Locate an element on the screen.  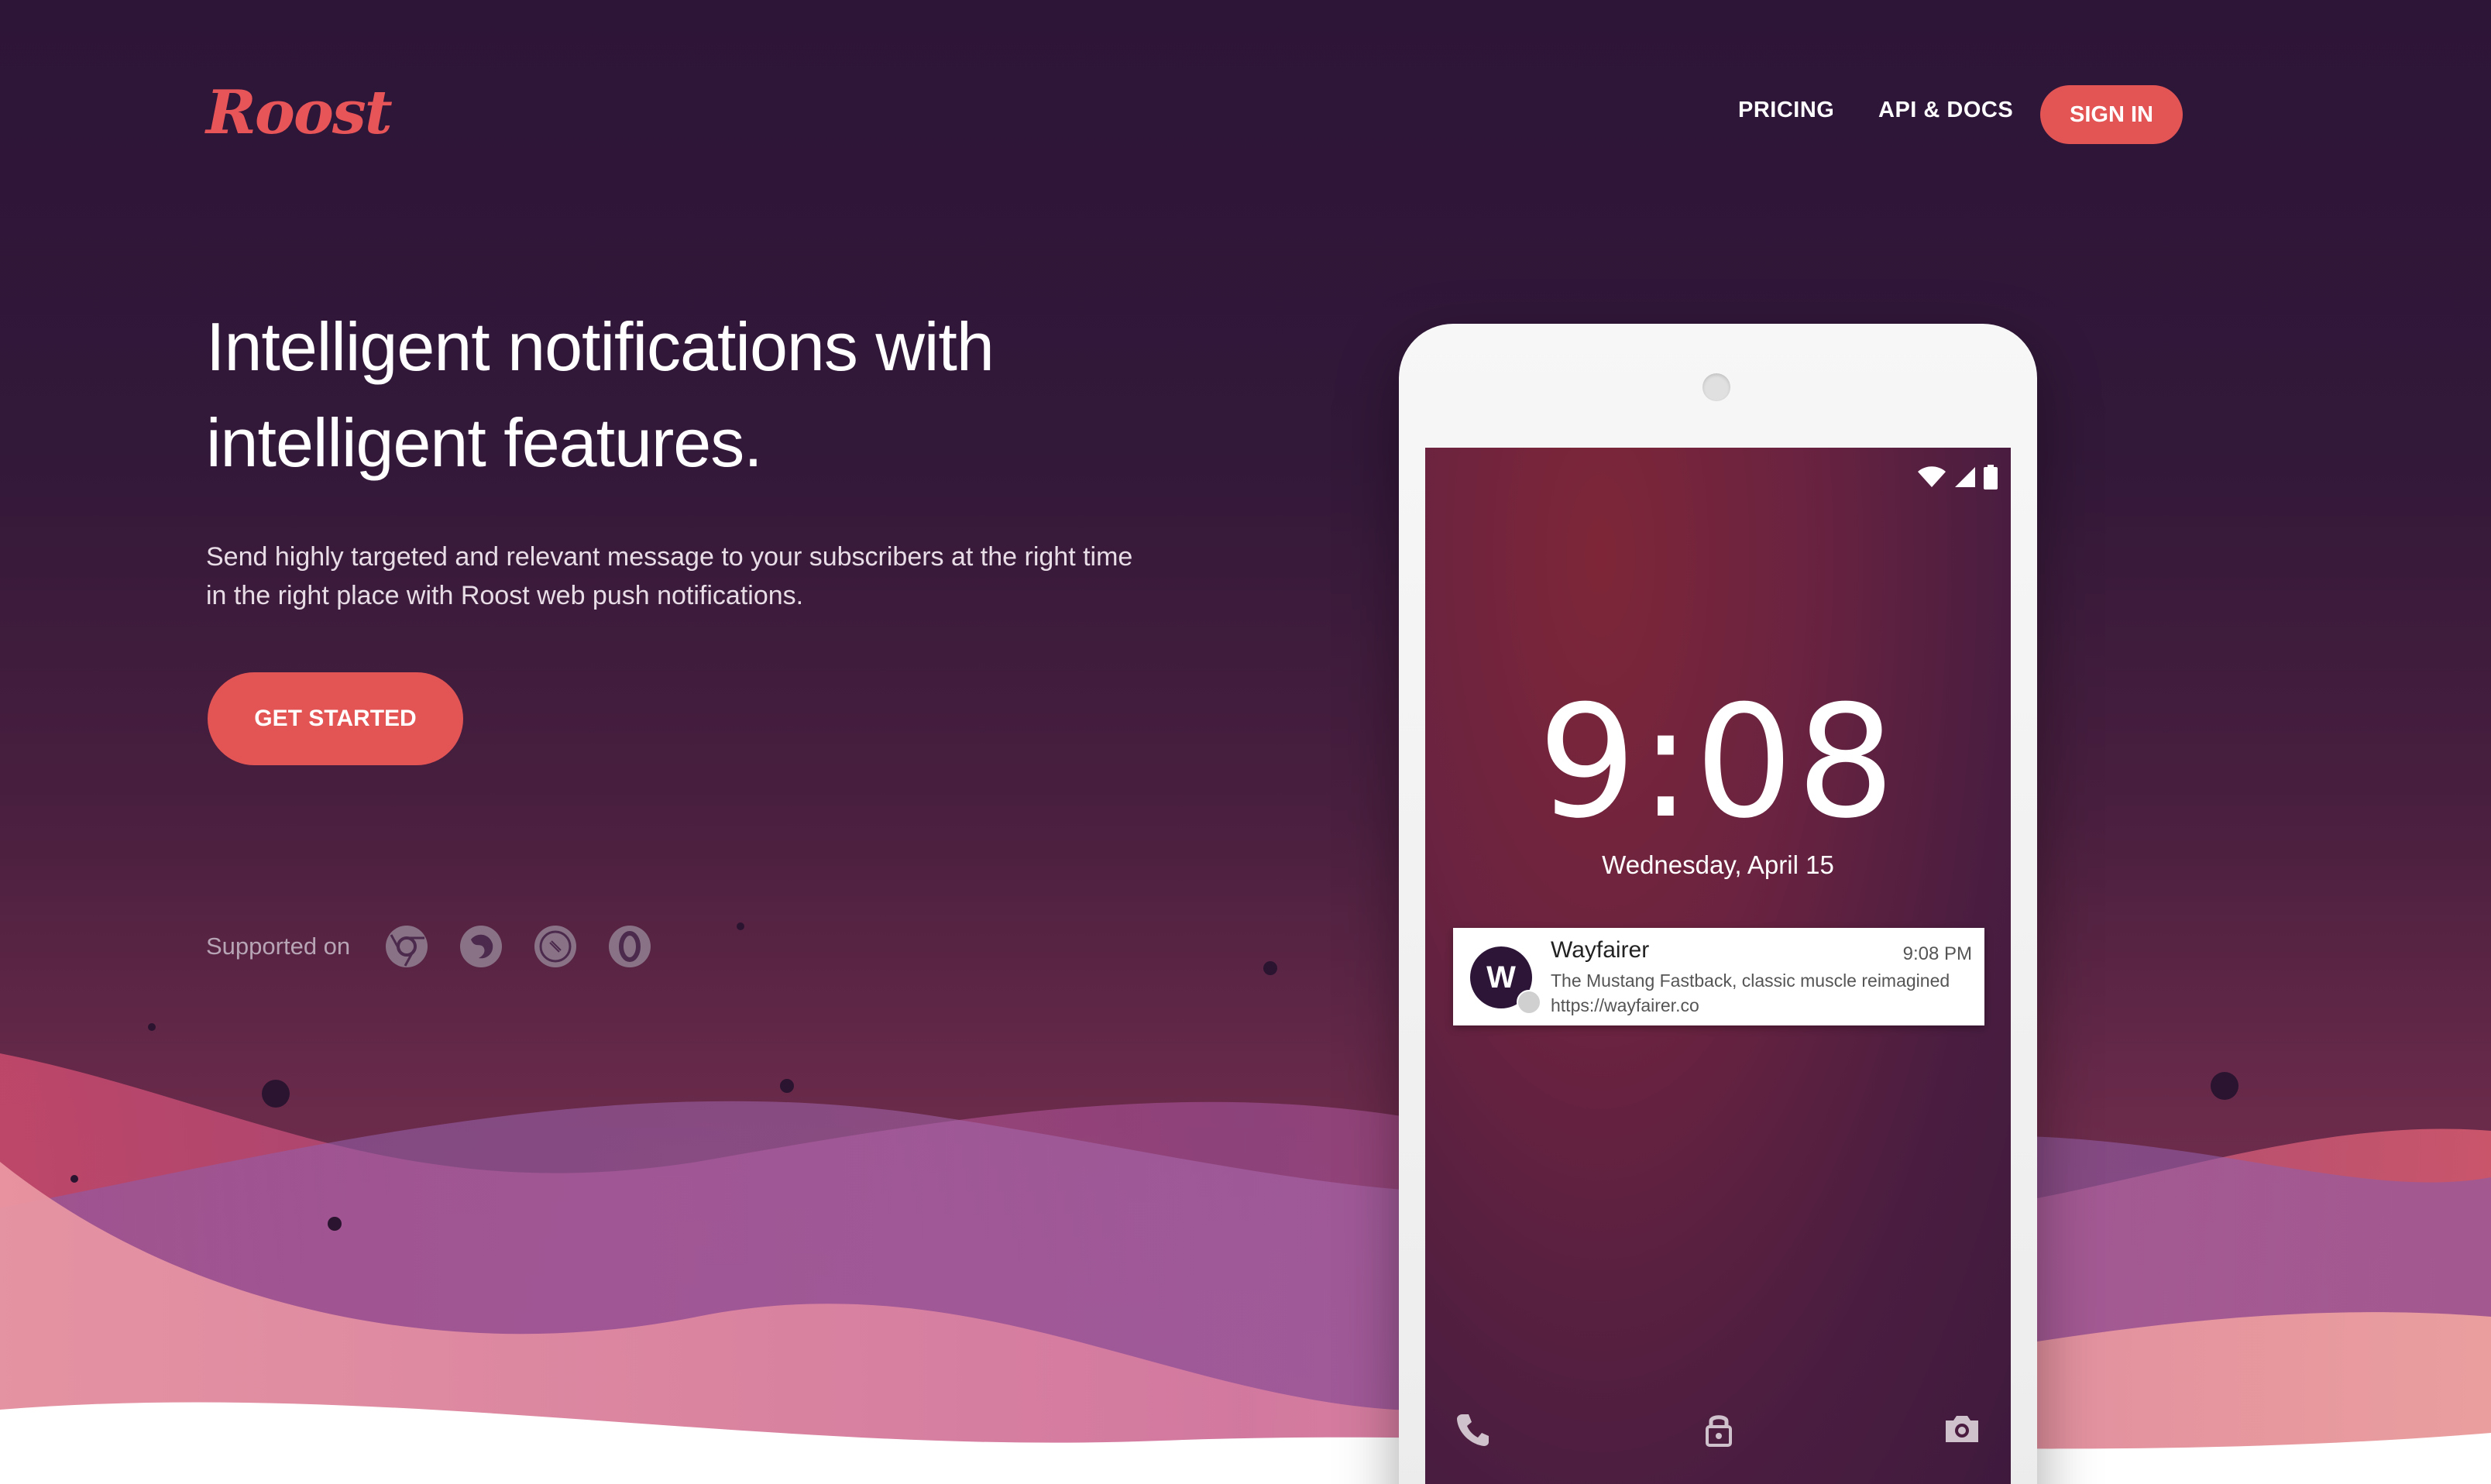
bell-icon is located at coordinates (1529, 1002).